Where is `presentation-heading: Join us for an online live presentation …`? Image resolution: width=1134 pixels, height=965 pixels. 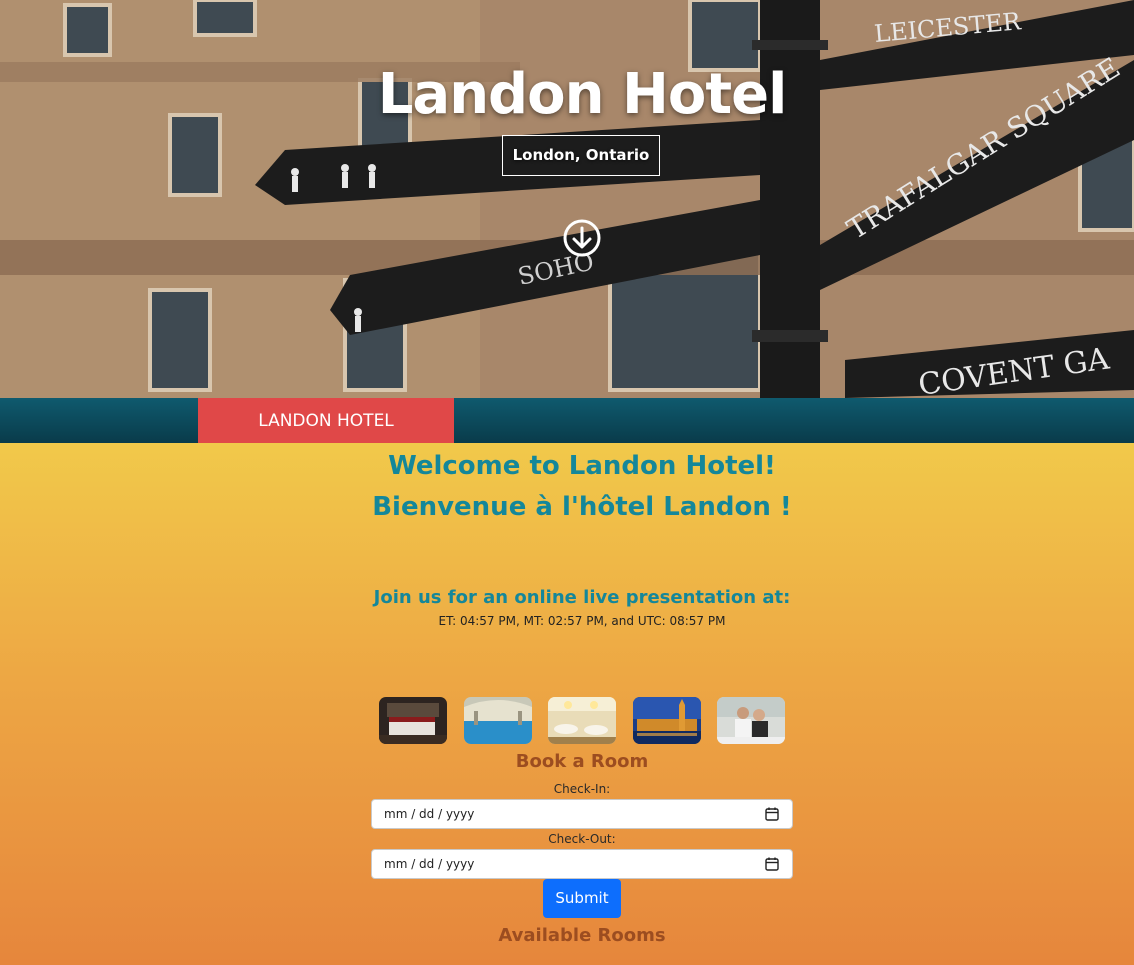
presentation-heading: Join us for an online live presentation … is located at coordinates (582, 597).